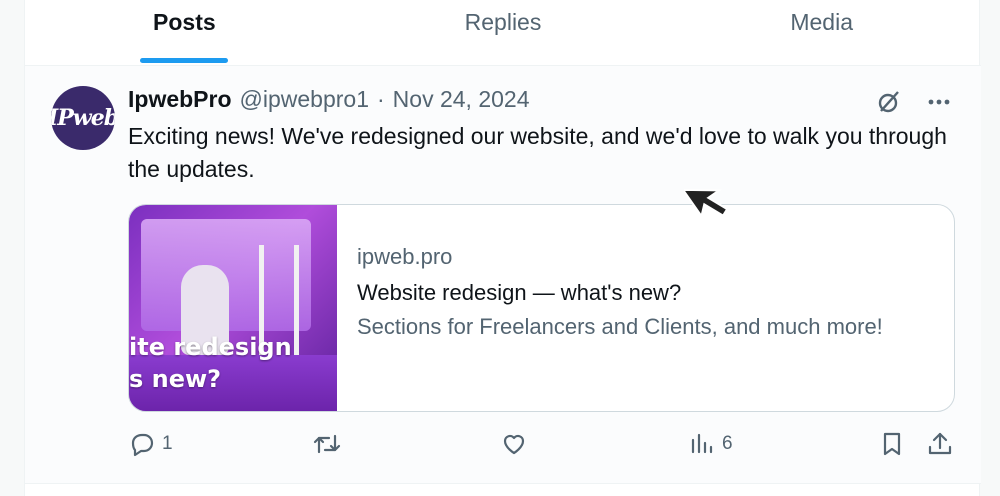 Image resolution: width=1000 pixels, height=496 pixels. I want to click on tab-replies: Replies, so click(503, 32).